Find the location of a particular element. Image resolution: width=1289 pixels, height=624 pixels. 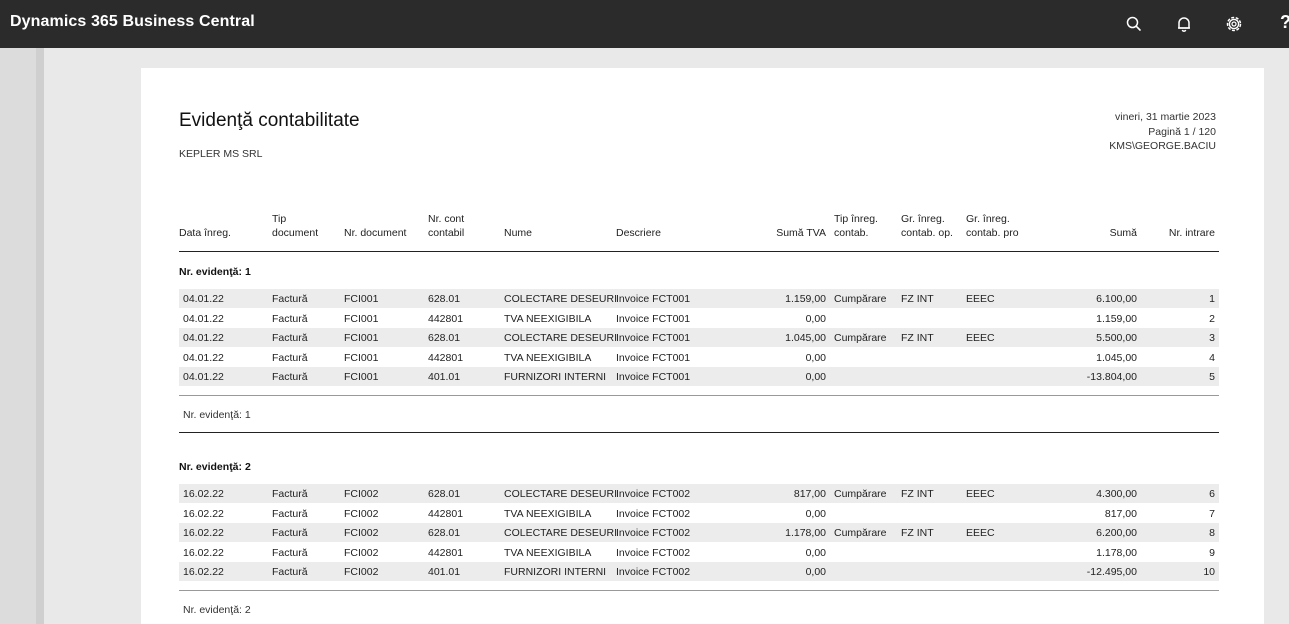

cell-entry: 6 is located at coordinates (1212, 494).